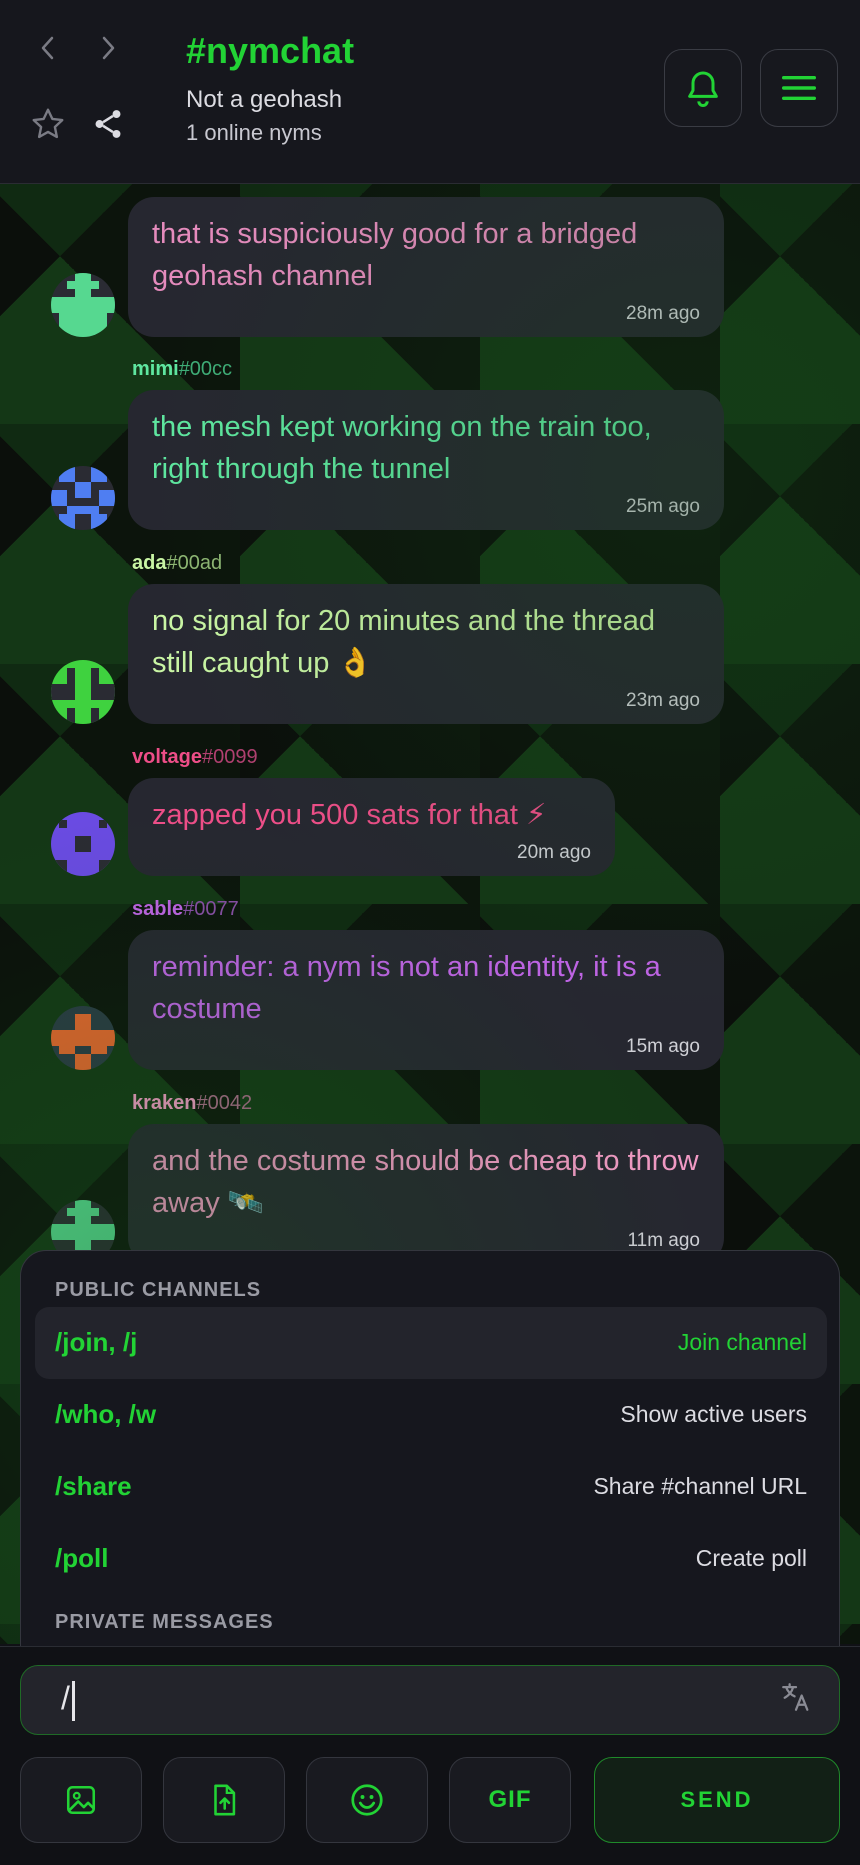 The image size is (860, 1865). I want to click on message-author: voltage#0099, so click(195, 757).